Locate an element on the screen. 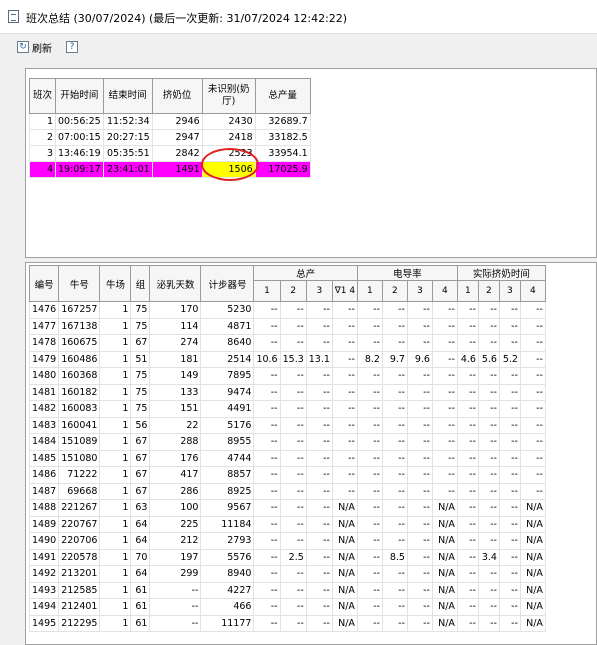 The image size is (597, 645). refresh-button: ↻ 刷新 is located at coordinates (34, 47).